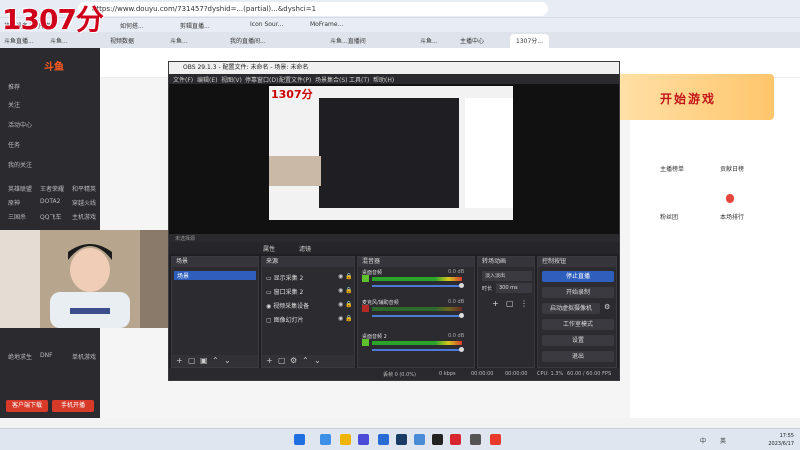  What do you see at coordinates (215, 275) in the screenshot?
I see `scene-item: 场景` at bounding box center [215, 275].